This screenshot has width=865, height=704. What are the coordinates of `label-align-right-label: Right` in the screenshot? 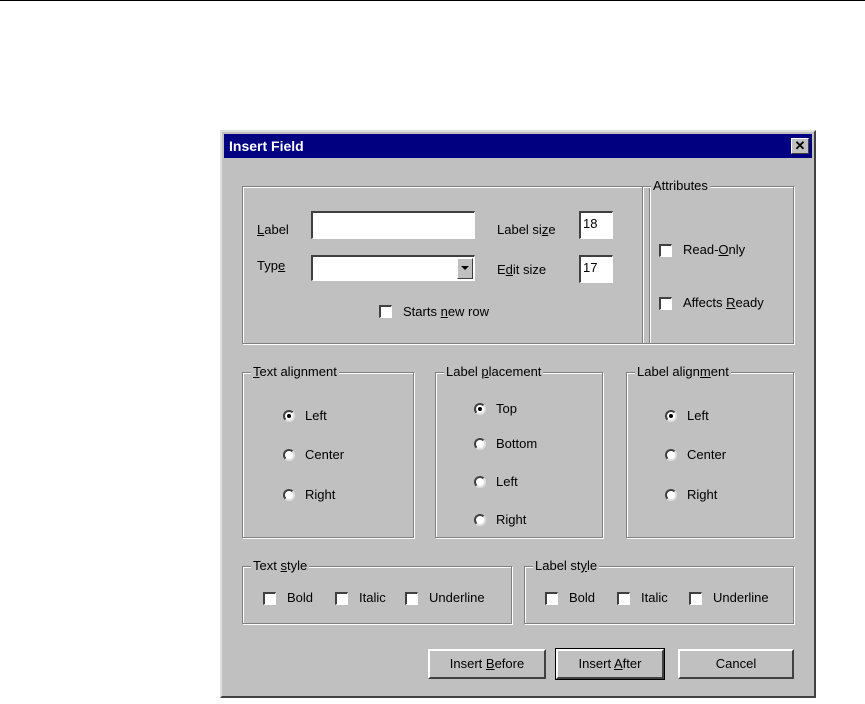 It's located at (702, 494).